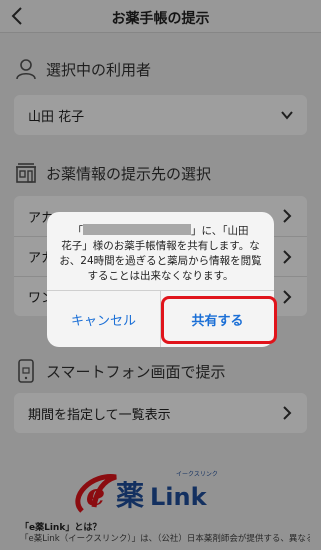 This screenshot has height=550, width=321. Describe the element at coordinates (137, 229) in the screenshot. I see `redacted-pharmacy-name` at that location.